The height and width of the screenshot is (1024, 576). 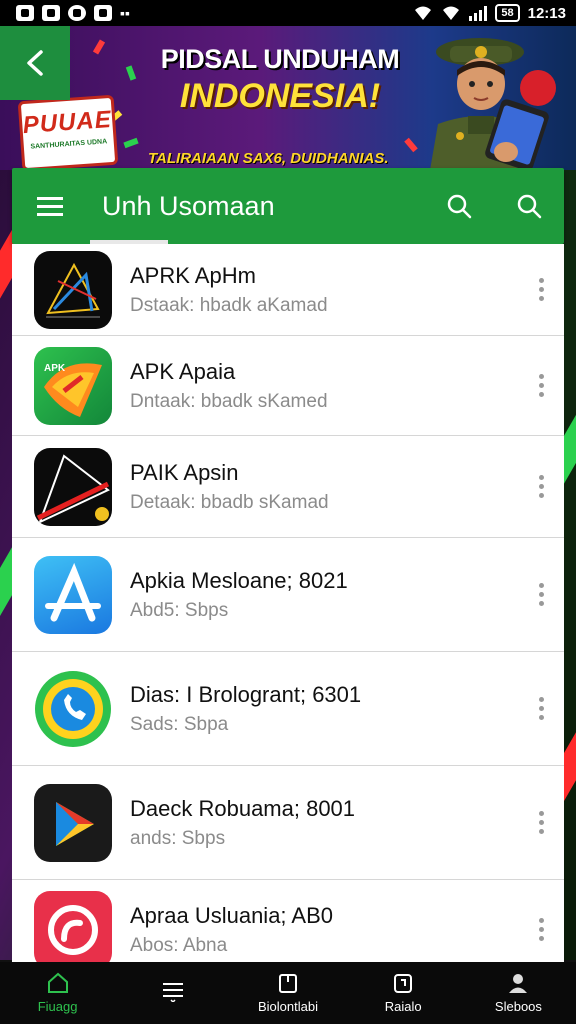 I want to click on brand-logo-text: PUUAE, so click(x=67, y=122).